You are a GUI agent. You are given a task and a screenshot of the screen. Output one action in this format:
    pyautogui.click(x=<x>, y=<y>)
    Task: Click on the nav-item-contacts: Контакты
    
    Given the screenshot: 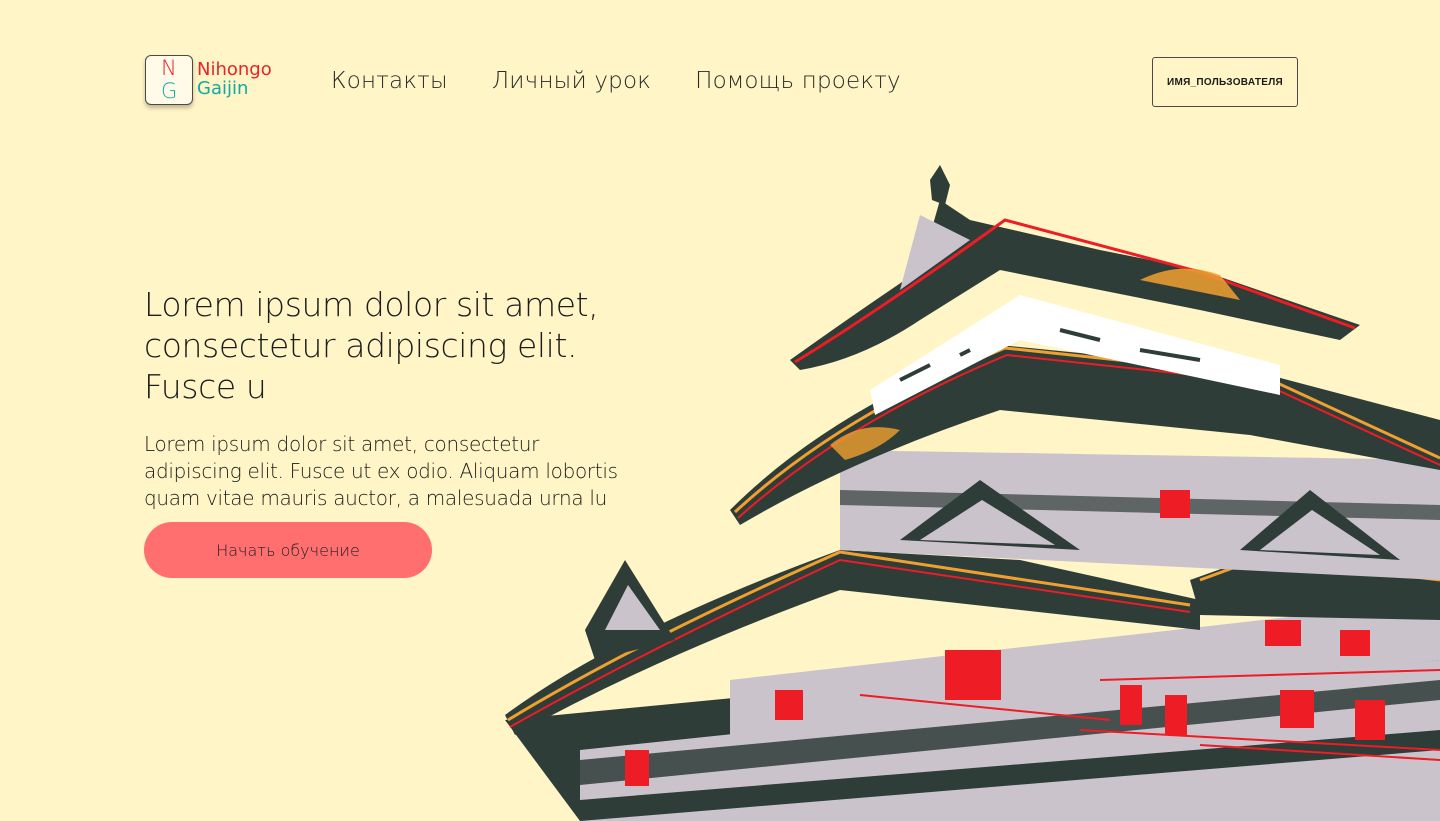 What is the action you would take?
    pyautogui.click(x=389, y=81)
    